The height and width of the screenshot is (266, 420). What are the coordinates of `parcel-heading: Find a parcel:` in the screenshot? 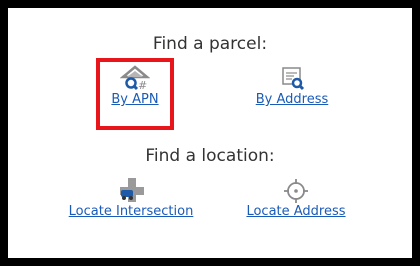 It's located at (210, 44).